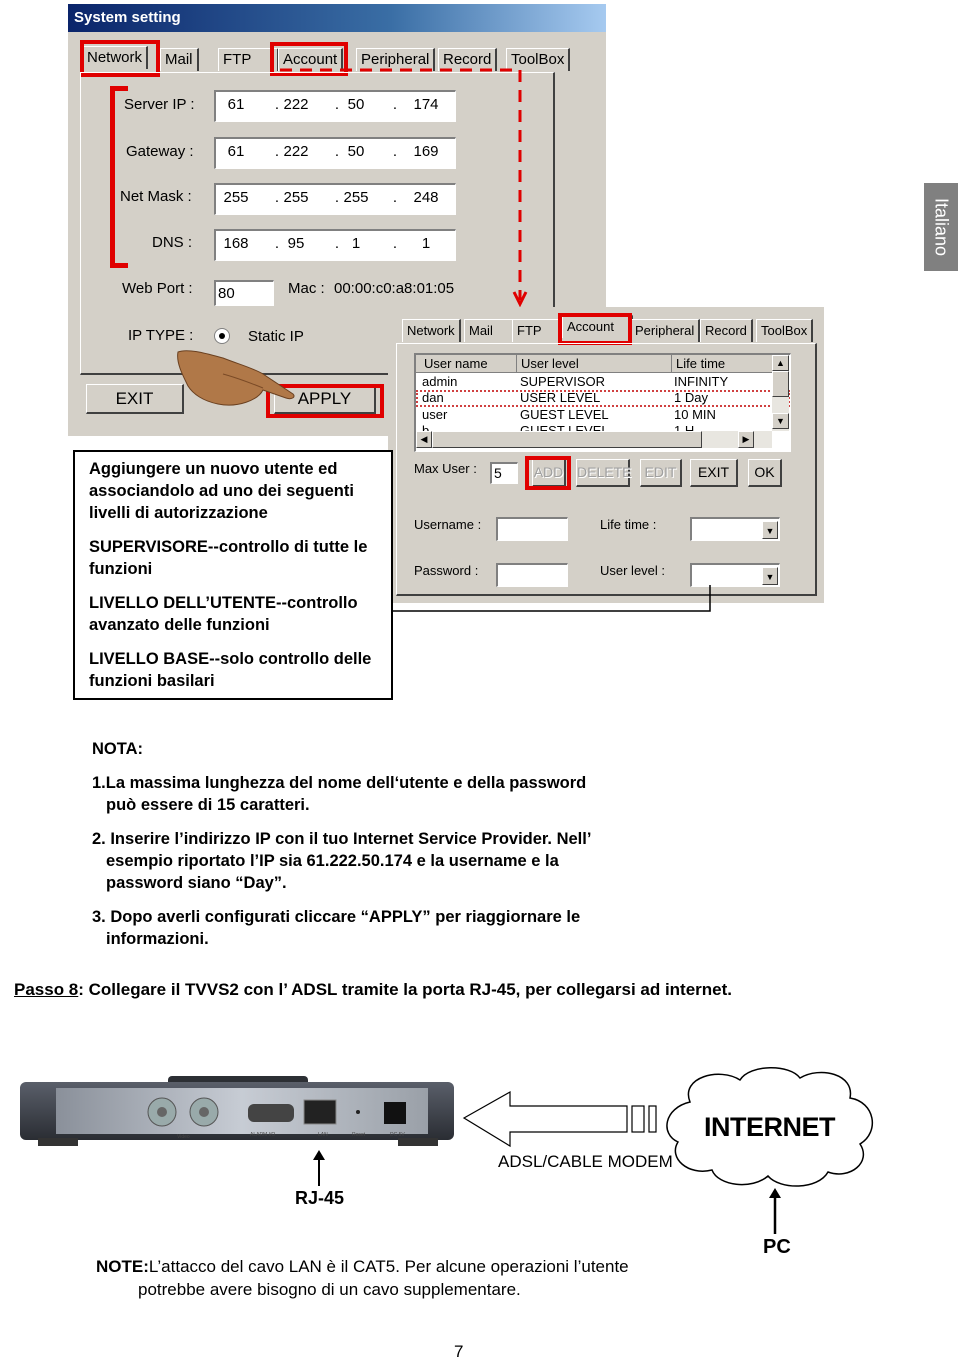 The width and height of the screenshot is (960, 1362). Describe the element at coordinates (780, 384) in the screenshot. I see `scroll-thumb` at that location.